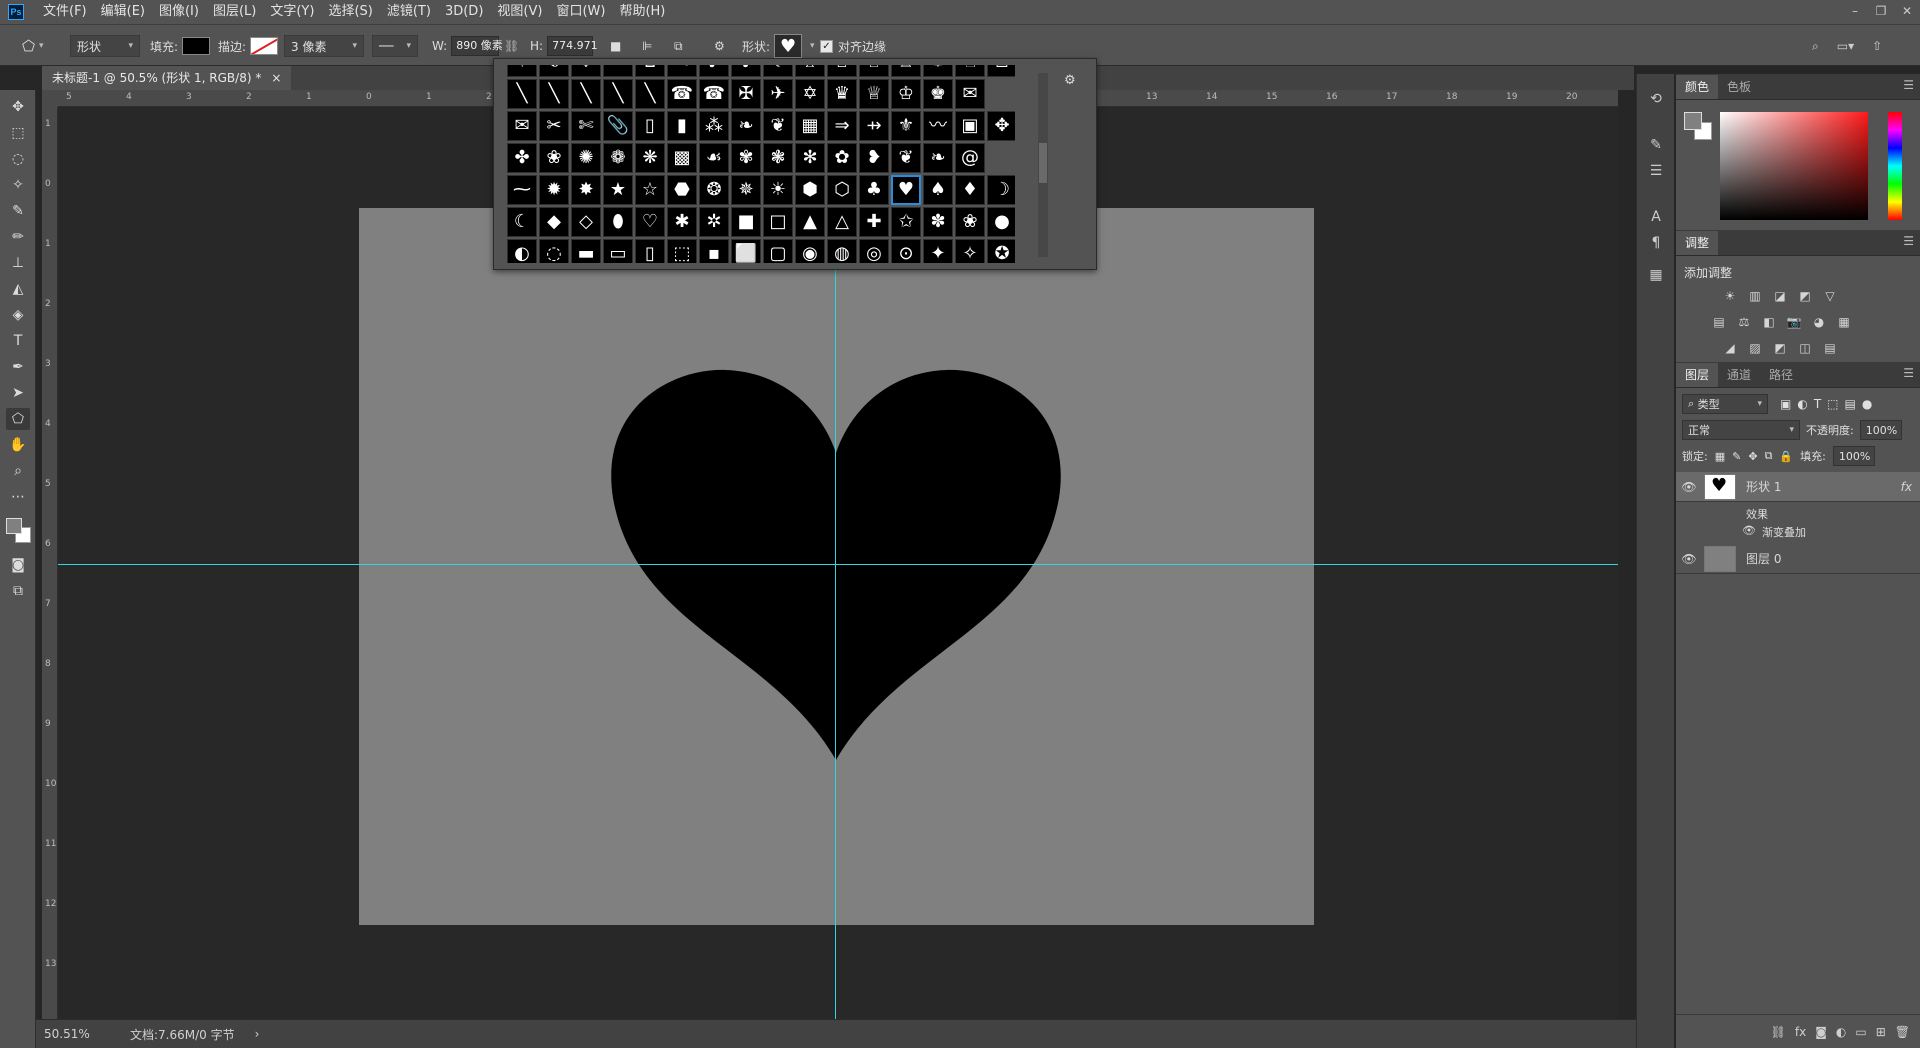 This screenshot has width=1920, height=1048. Describe the element at coordinates (18, 445) in the screenshot. I see `hand-tool: ✋` at that location.